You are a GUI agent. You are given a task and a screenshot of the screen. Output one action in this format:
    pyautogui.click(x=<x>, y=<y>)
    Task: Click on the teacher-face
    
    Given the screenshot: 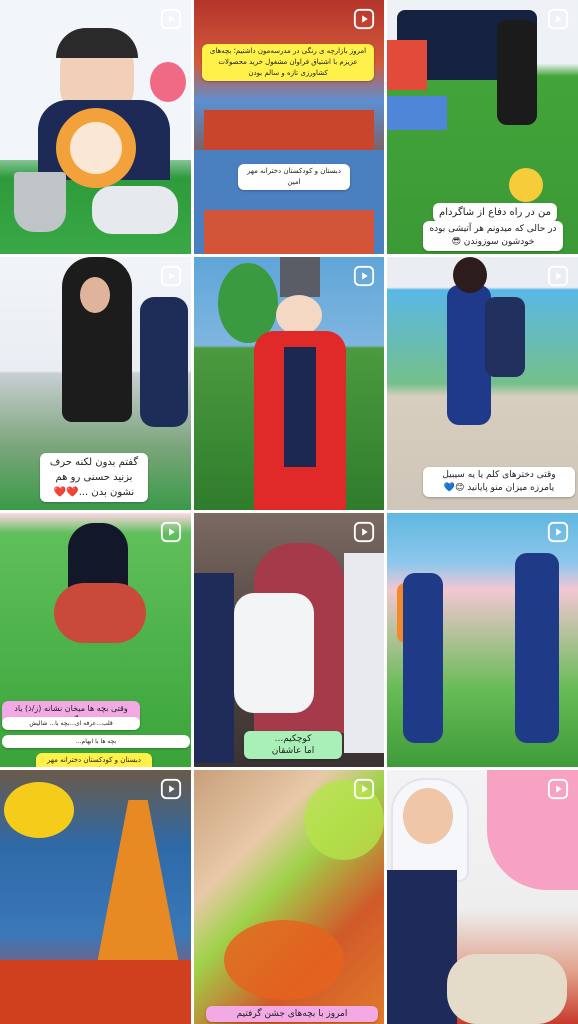 What is the action you would take?
    pyautogui.click(x=95, y=295)
    